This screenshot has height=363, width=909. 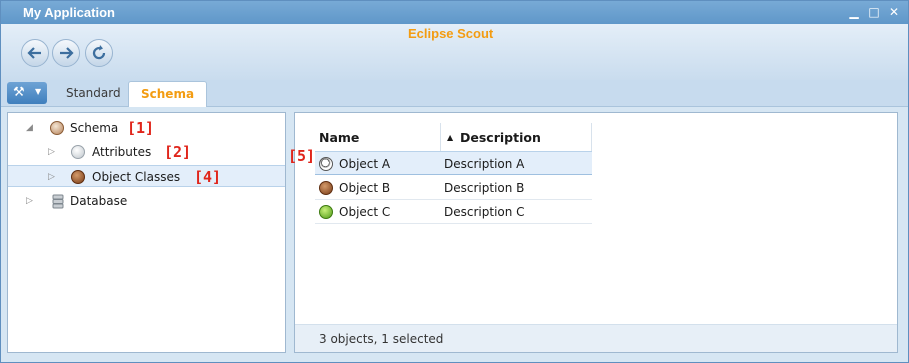 I want to click on annotation-marker: [4], so click(x=208, y=177).